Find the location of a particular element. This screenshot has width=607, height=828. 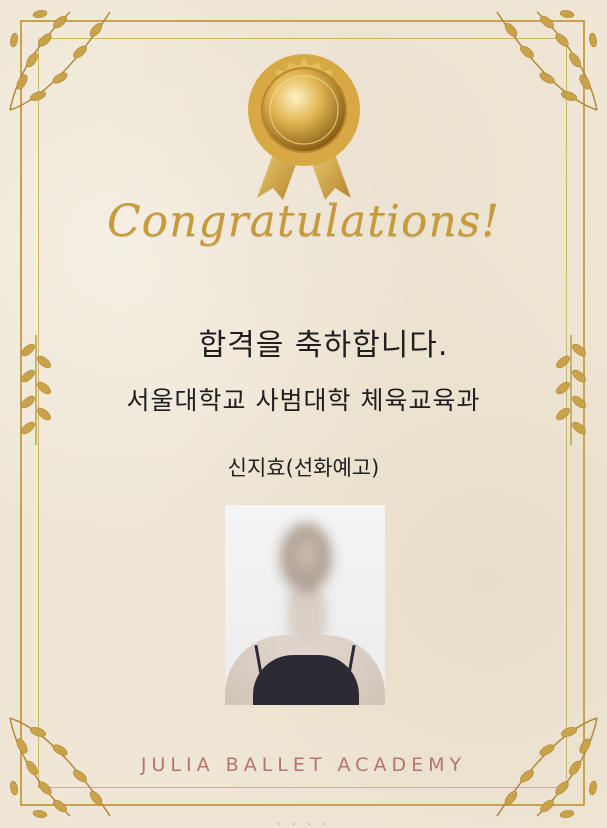

student-name: 신지효(선화예고) is located at coordinates (303, 468).